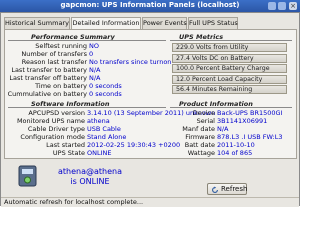  What do you see at coordinates (213, 23) in the screenshot?
I see `tab-full-ups-status: Full UPS Status` at bounding box center [213, 23].